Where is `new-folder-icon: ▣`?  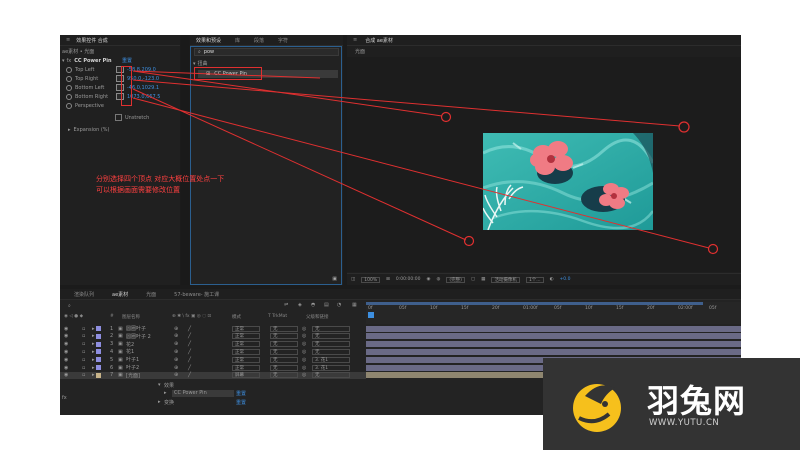 new-folder-icon: ▣ is located at coordinates (334, 279).